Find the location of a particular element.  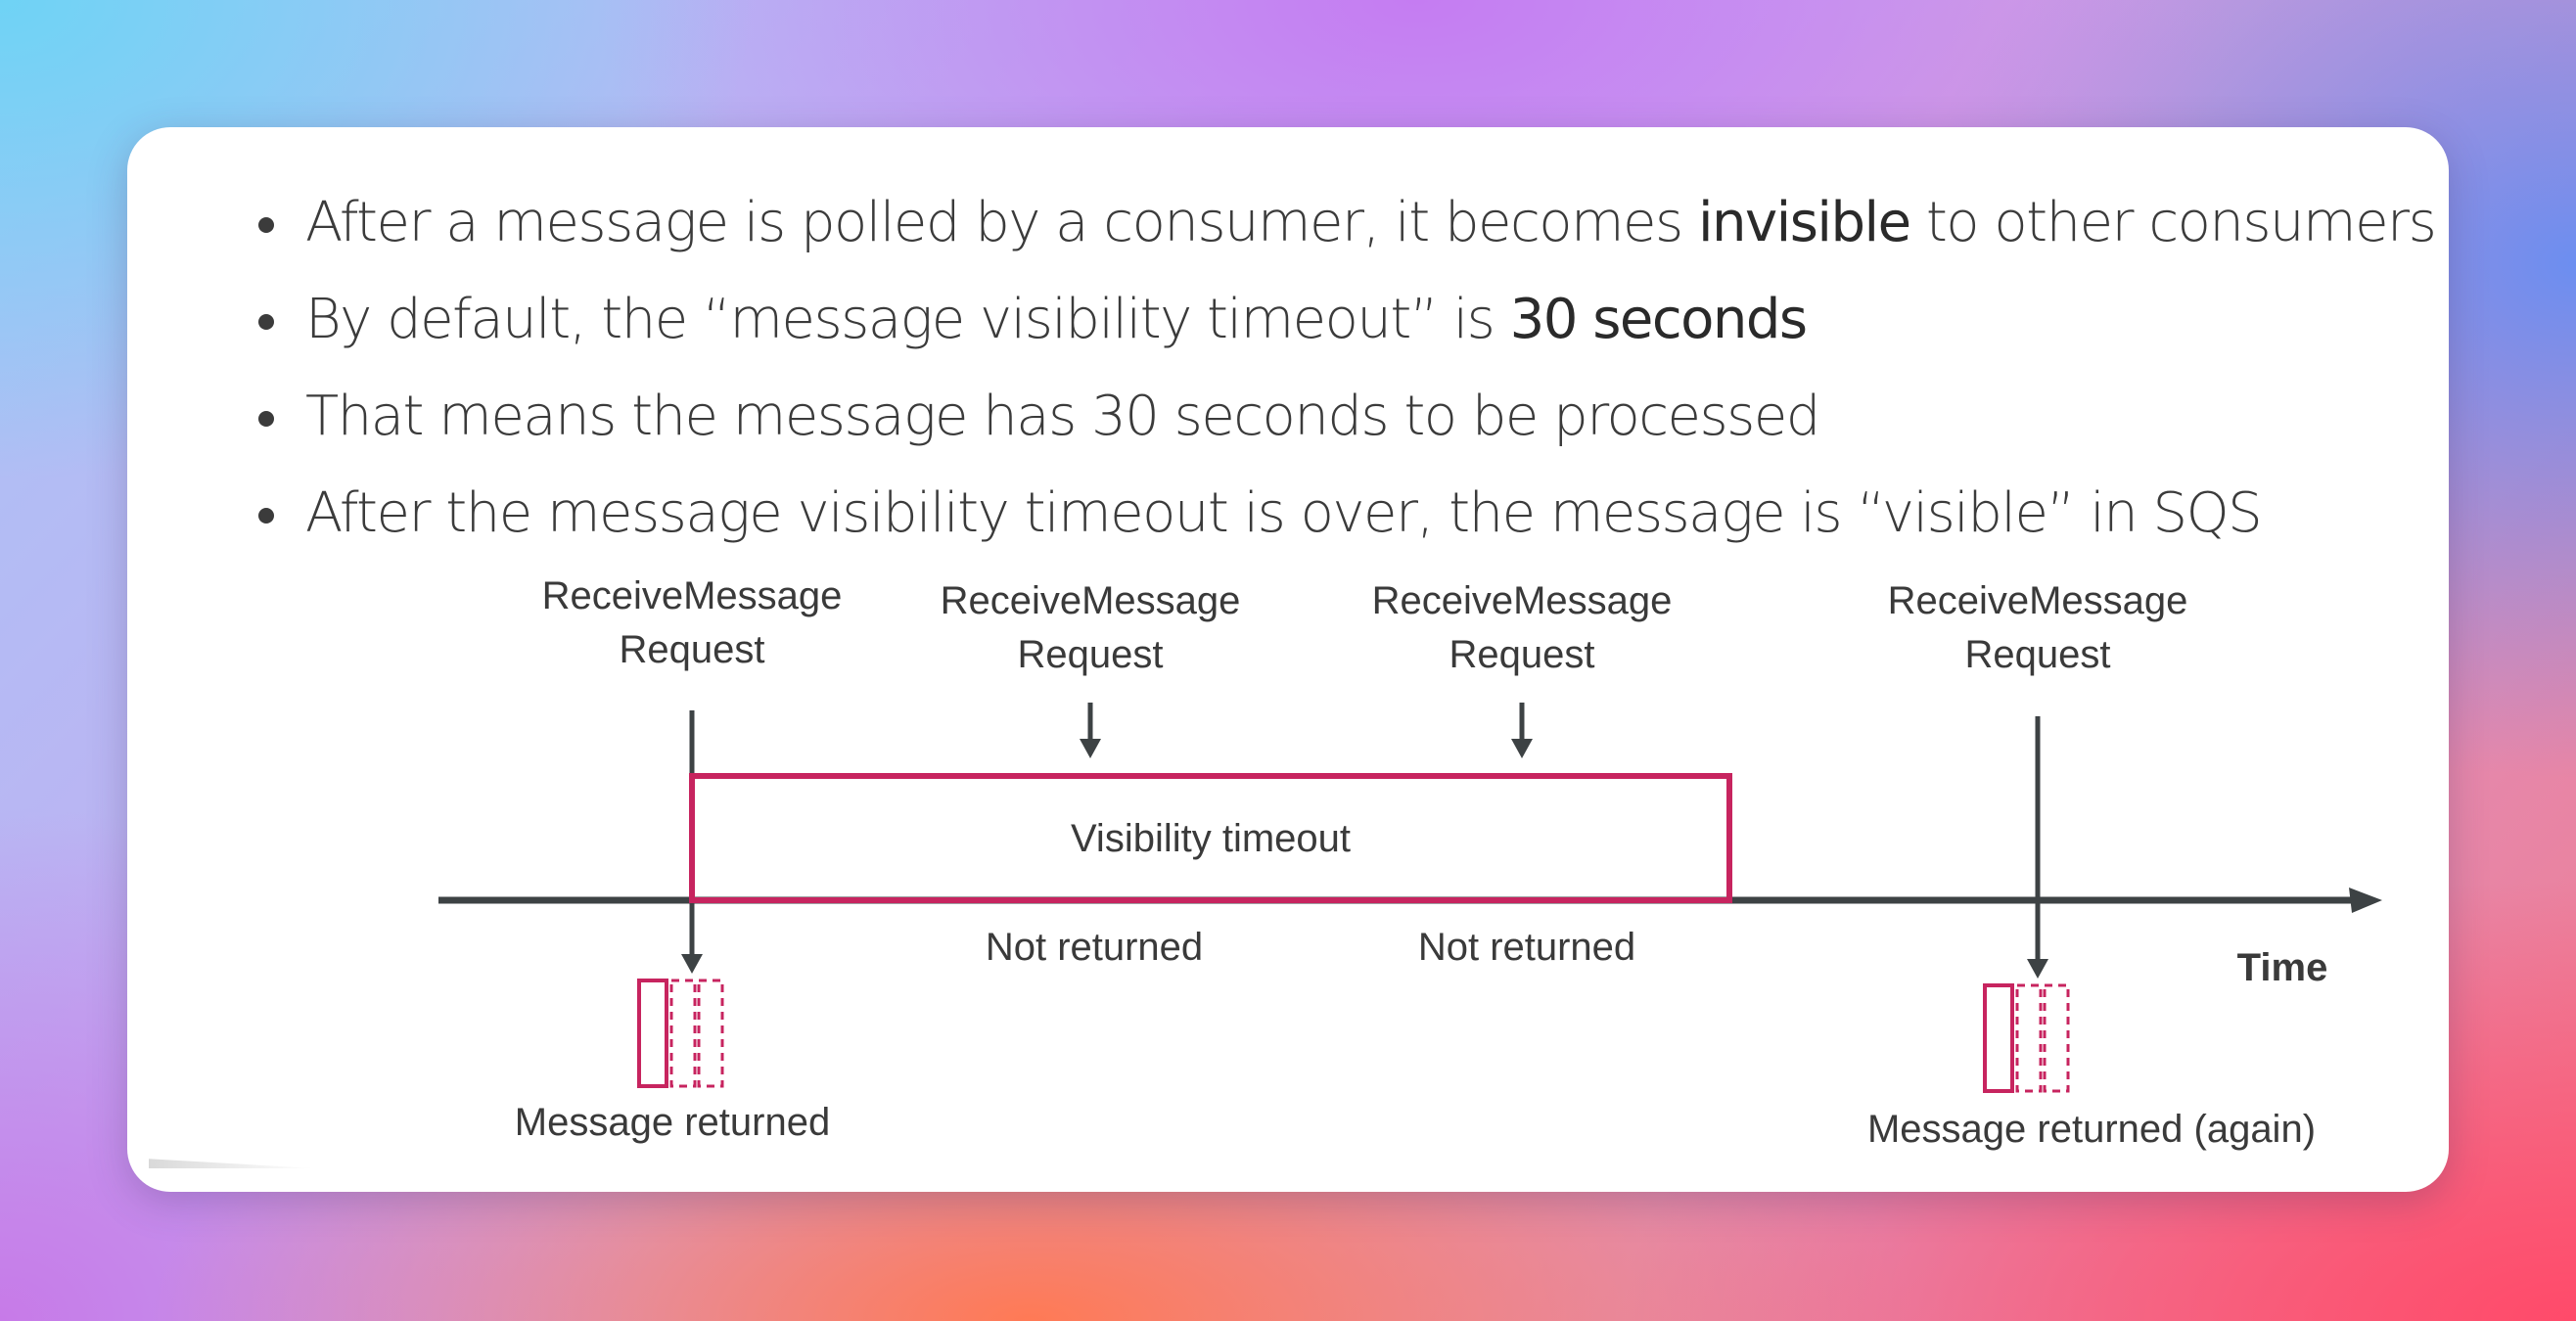

axis-arrow-icon is located at coordinates (2365, 900).